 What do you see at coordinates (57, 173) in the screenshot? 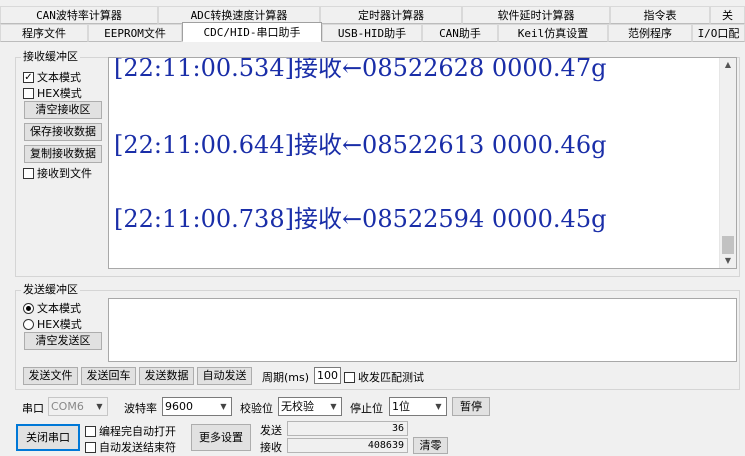
I see `receive-to-file: 接收到文件` at bounding box center [57, 173].